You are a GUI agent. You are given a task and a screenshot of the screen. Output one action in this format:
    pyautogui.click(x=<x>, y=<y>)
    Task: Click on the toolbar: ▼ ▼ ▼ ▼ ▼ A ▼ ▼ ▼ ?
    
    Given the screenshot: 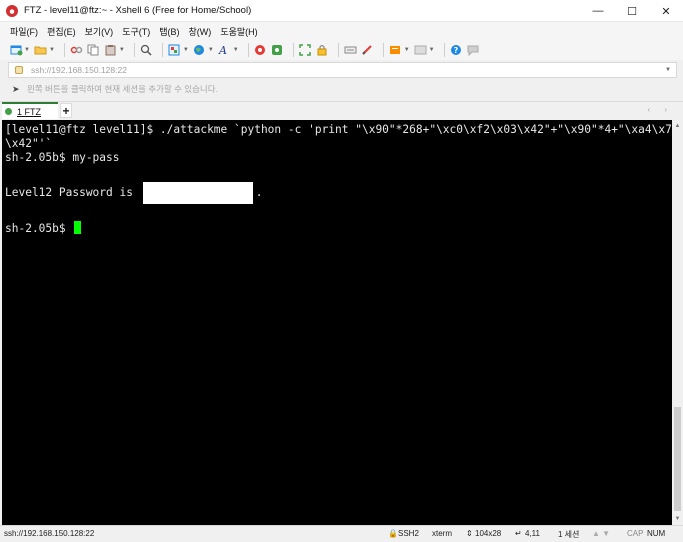 What is the action you would take?
    pyautogui.click(x=341, y=50)
    